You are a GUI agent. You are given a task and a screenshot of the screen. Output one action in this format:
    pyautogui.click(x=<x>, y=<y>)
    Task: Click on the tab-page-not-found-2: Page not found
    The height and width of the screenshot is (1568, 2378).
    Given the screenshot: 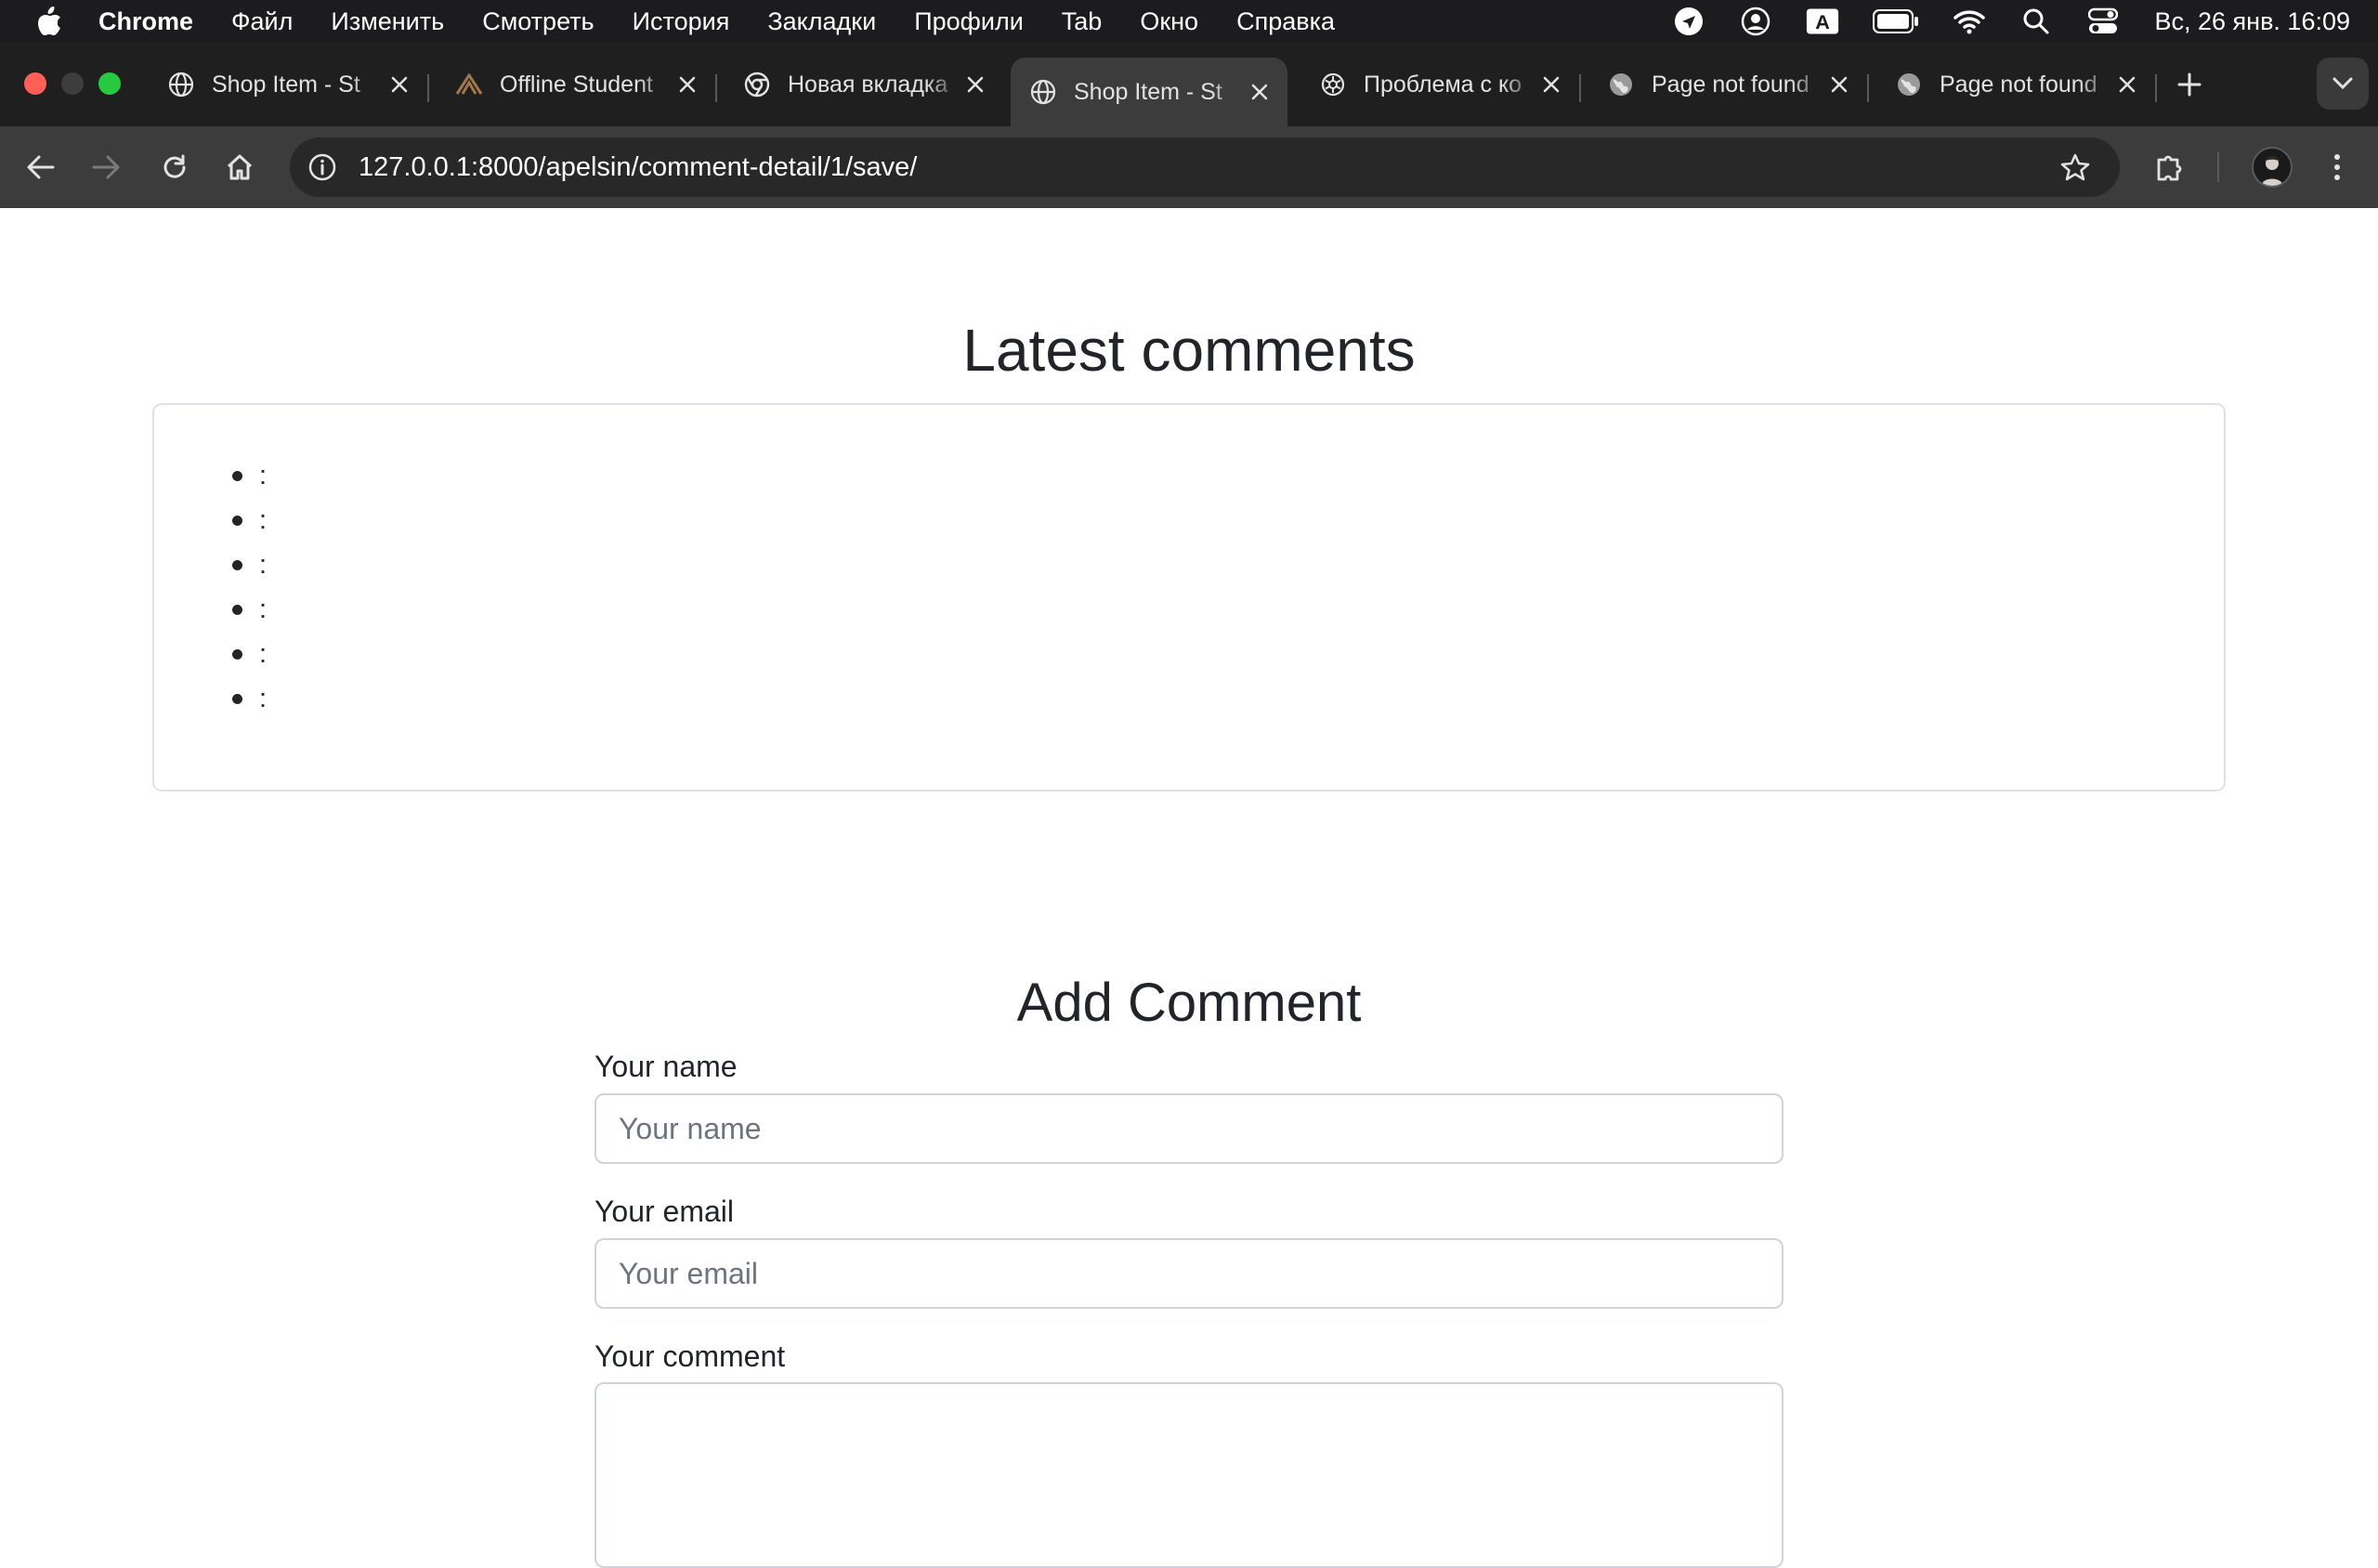 What is the action you would take?
    pyautogui.click(x=2016, y=84)
    